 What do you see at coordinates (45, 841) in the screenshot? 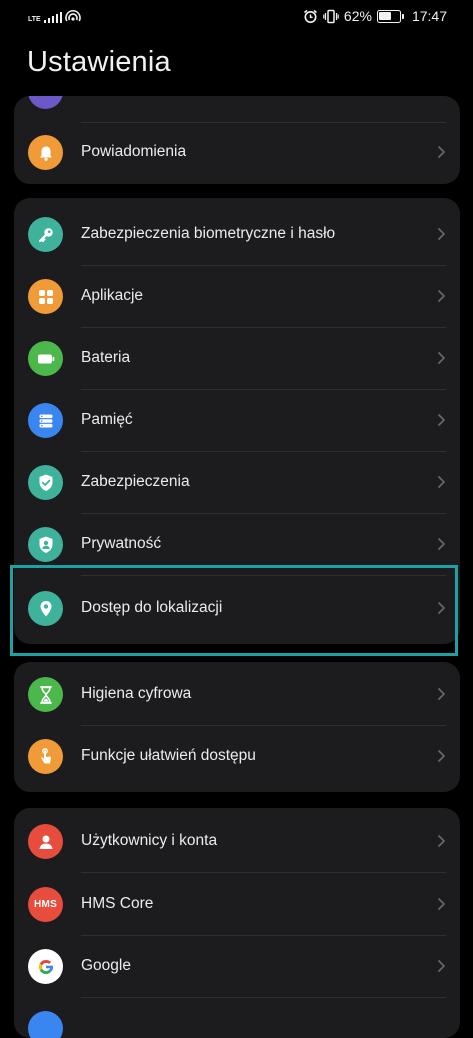
I see `user-icon` at bounding box center [45, 841].